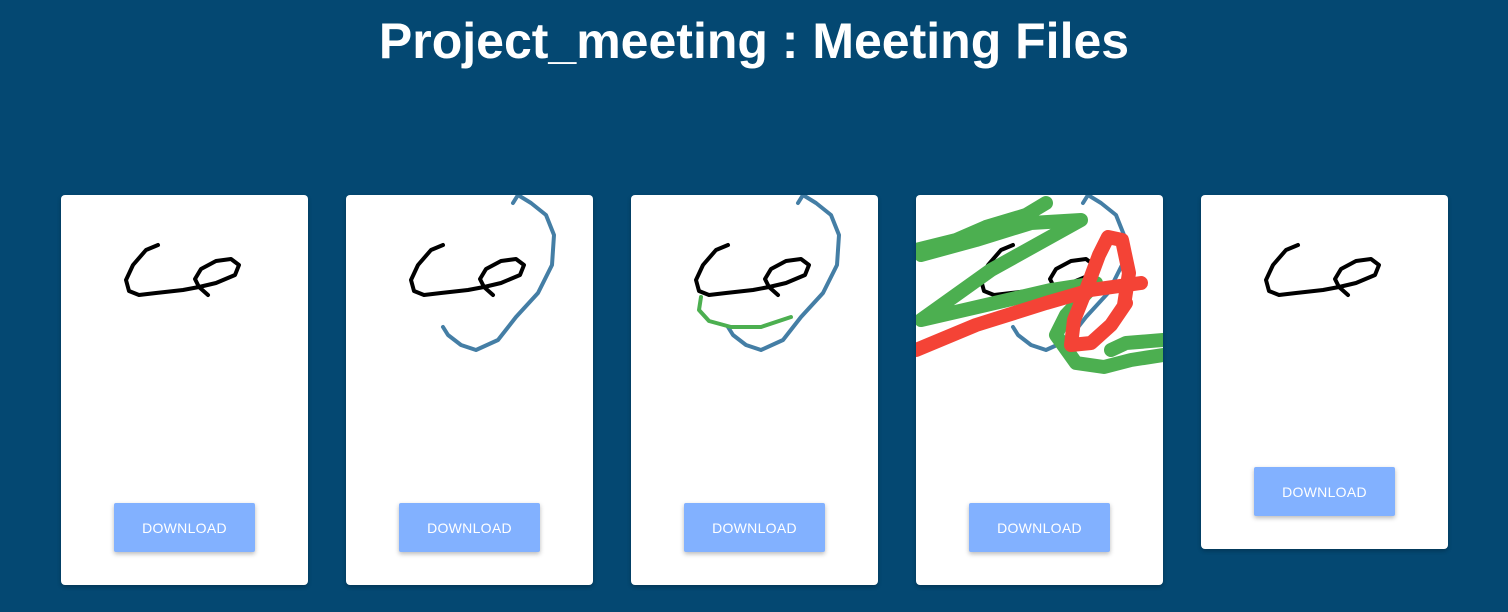 Image resolution: width=1508 pixels, height=612 pixels. Describe the element at coordinates (754, 41) in the screenshot. I see `page-title: Project_meeting : Meeting Files` at that location.